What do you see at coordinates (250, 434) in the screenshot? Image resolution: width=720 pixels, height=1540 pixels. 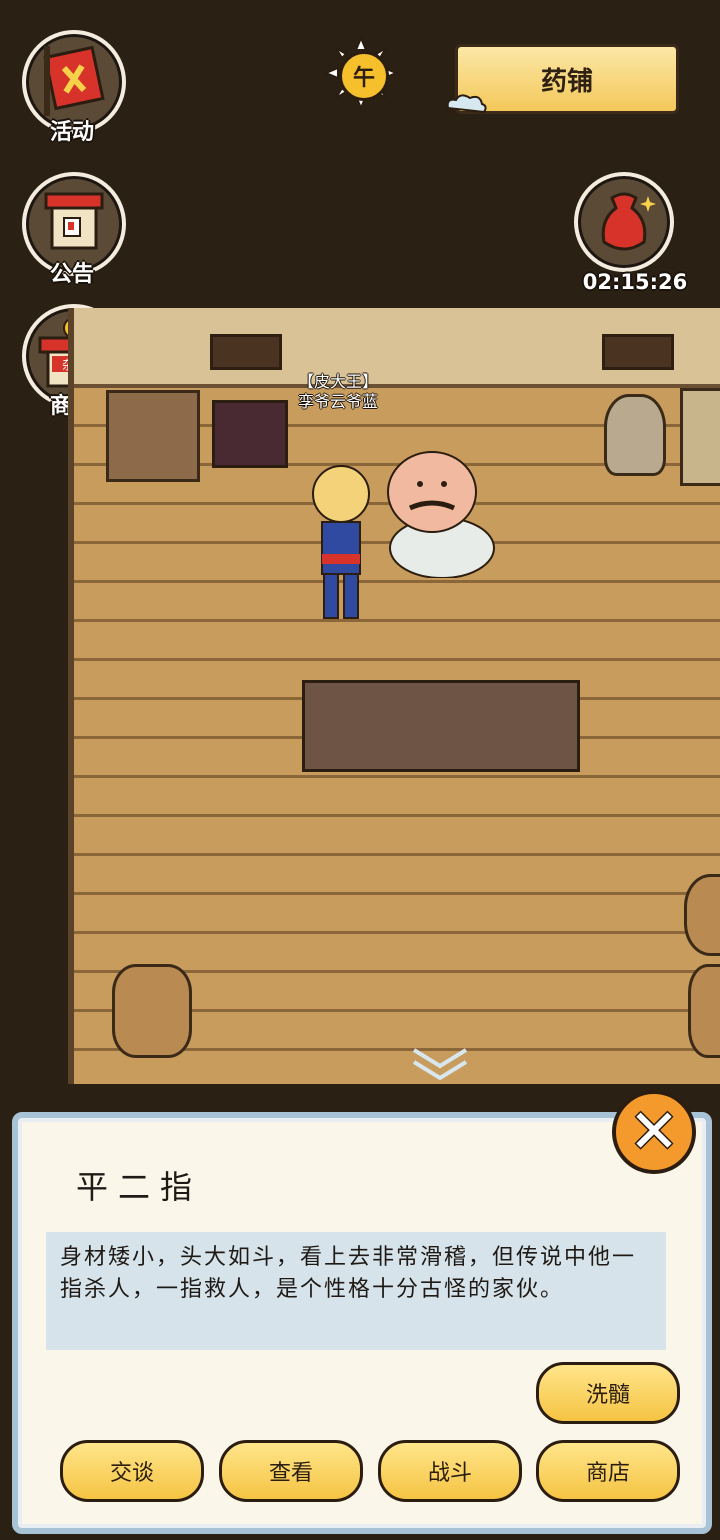 I see `treasure-chest` at bounding box center [250, 434].